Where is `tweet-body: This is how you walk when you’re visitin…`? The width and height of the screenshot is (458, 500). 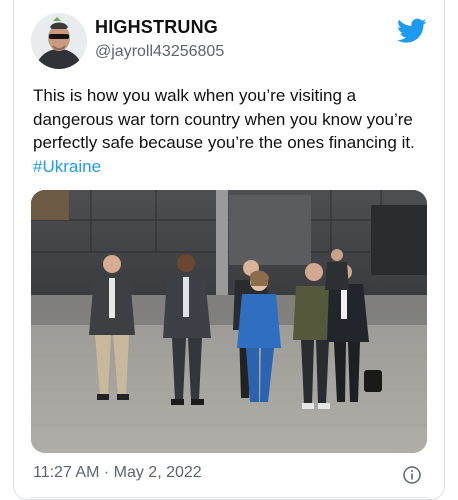
tweet-body: This is how you walk when you’re visitin… is located at coordinates (224, 119).